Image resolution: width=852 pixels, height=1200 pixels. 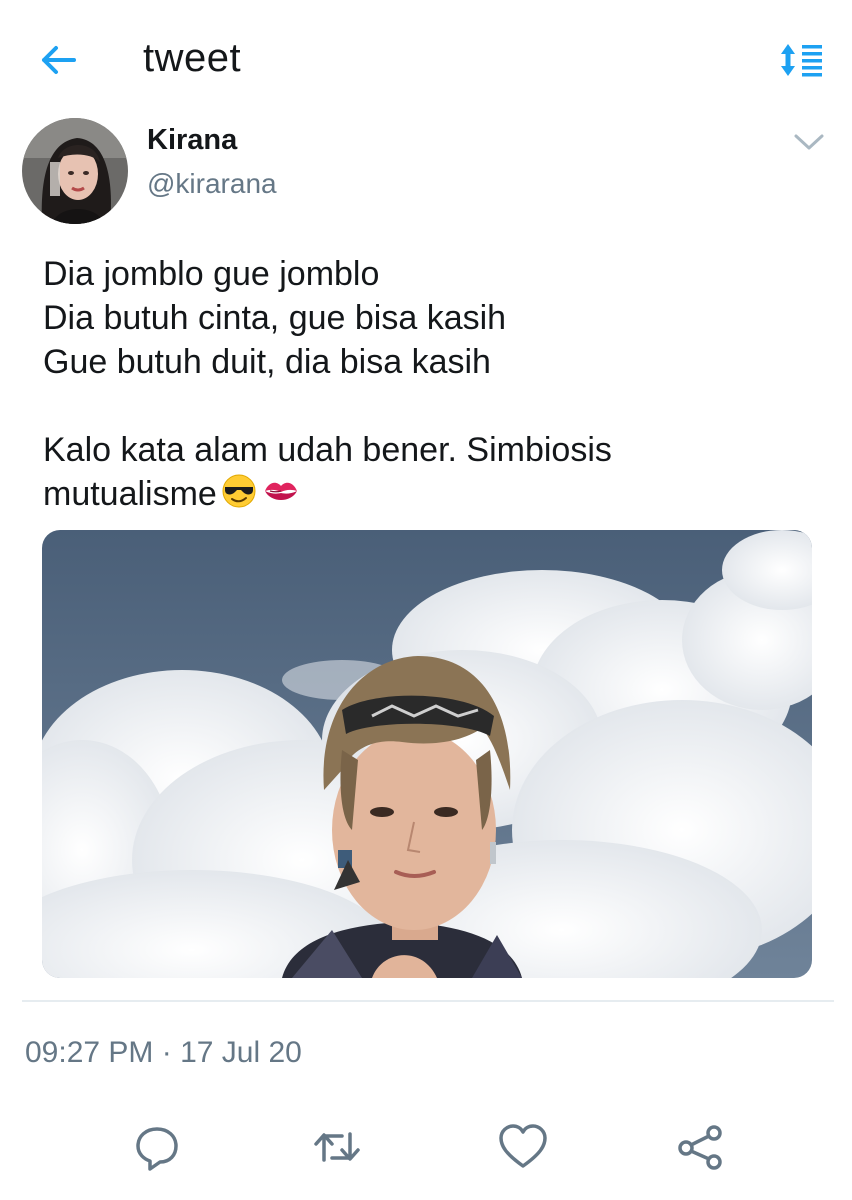 I want to click on tweet-line: Kalo kata alam udah bener. Simbiosis, so click(x=327, y=450).